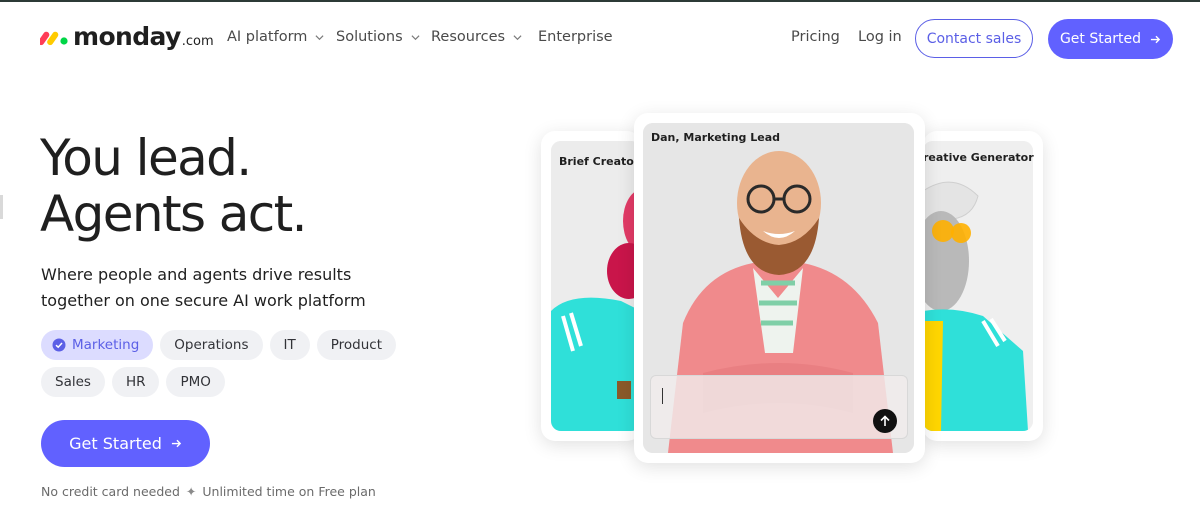  I want to click on hero-headline: You lead. Agents act., so click(174, 186).